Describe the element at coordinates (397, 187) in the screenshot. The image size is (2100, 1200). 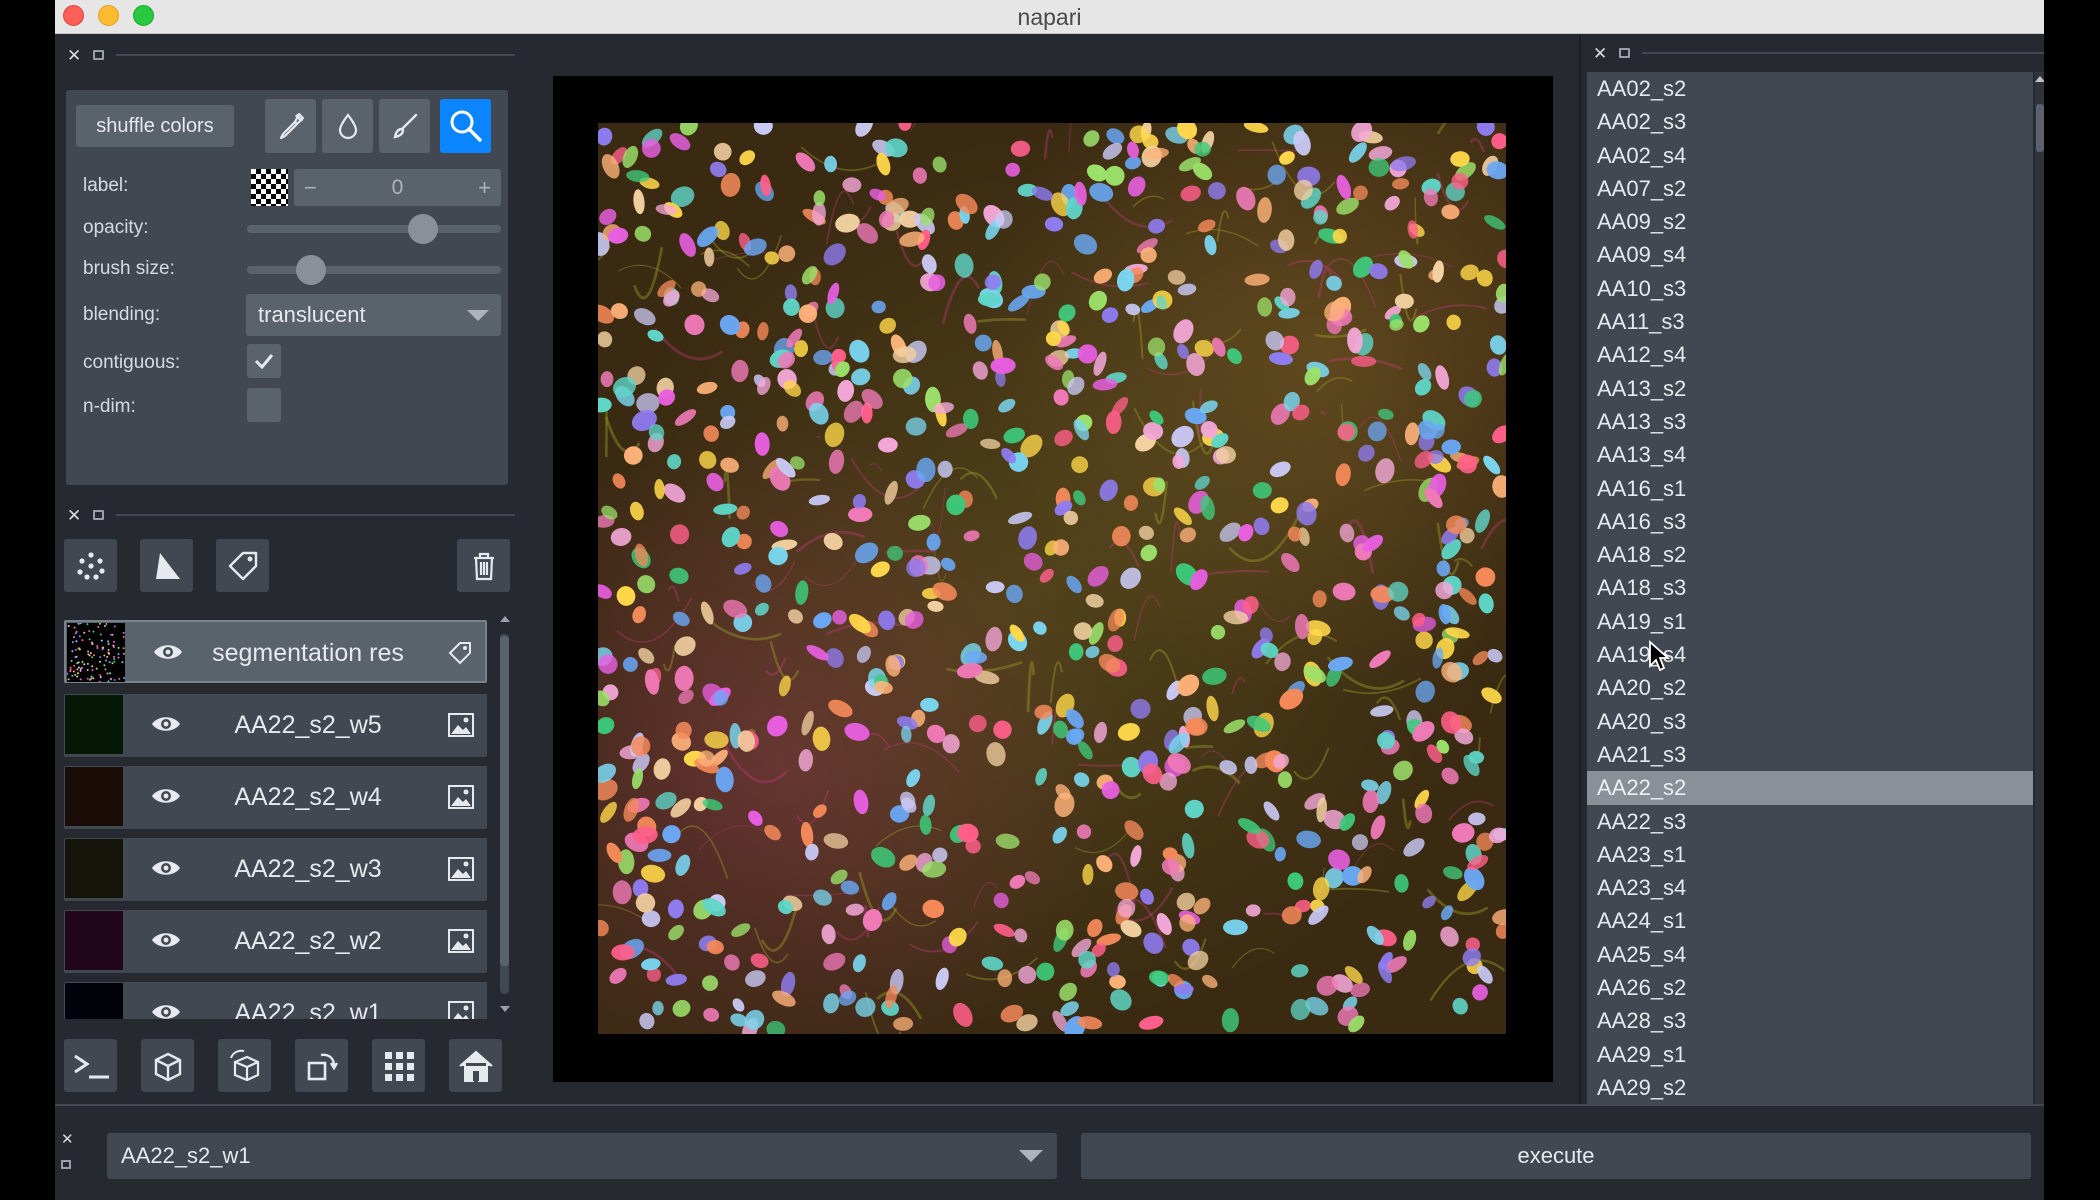
I see `label-spinbox: − 0 +` at that location.